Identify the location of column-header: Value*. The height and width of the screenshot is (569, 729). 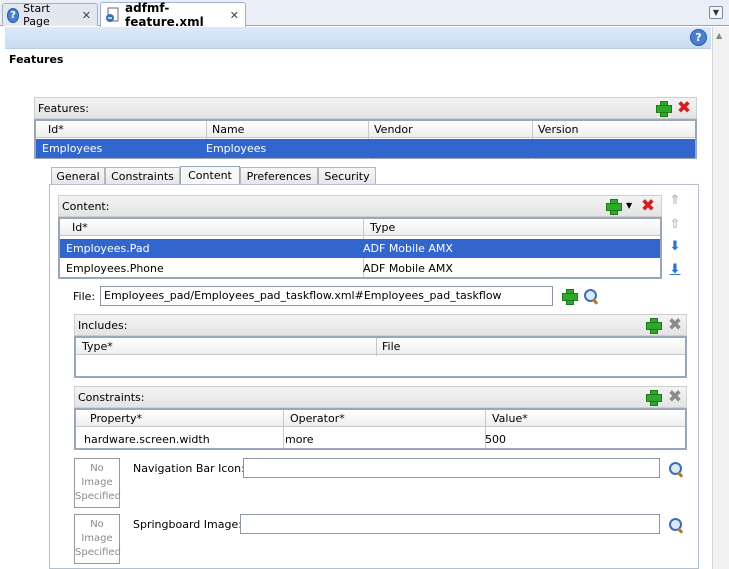
(510, 418).